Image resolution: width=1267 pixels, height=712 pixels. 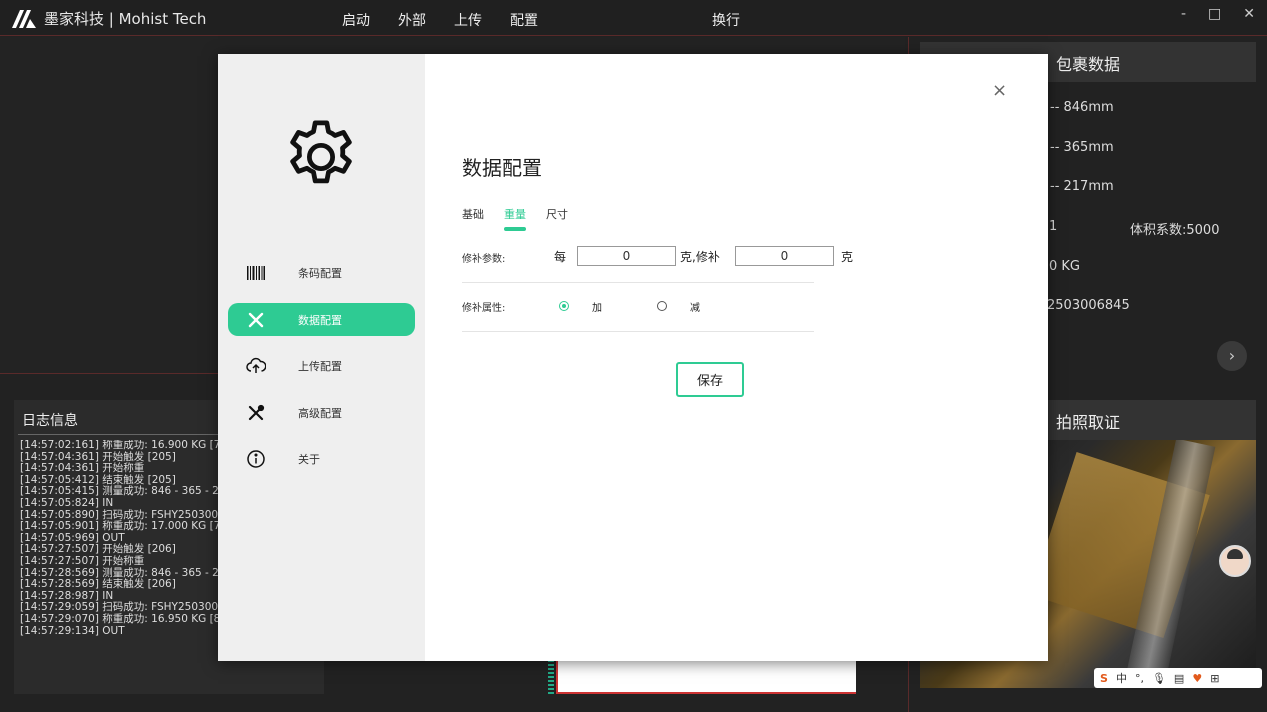 What do you see at coordinates (484, 308) in the screenshot?
I see `correction-attribute-label: 修补属性:` at bounding box center [484, 308].